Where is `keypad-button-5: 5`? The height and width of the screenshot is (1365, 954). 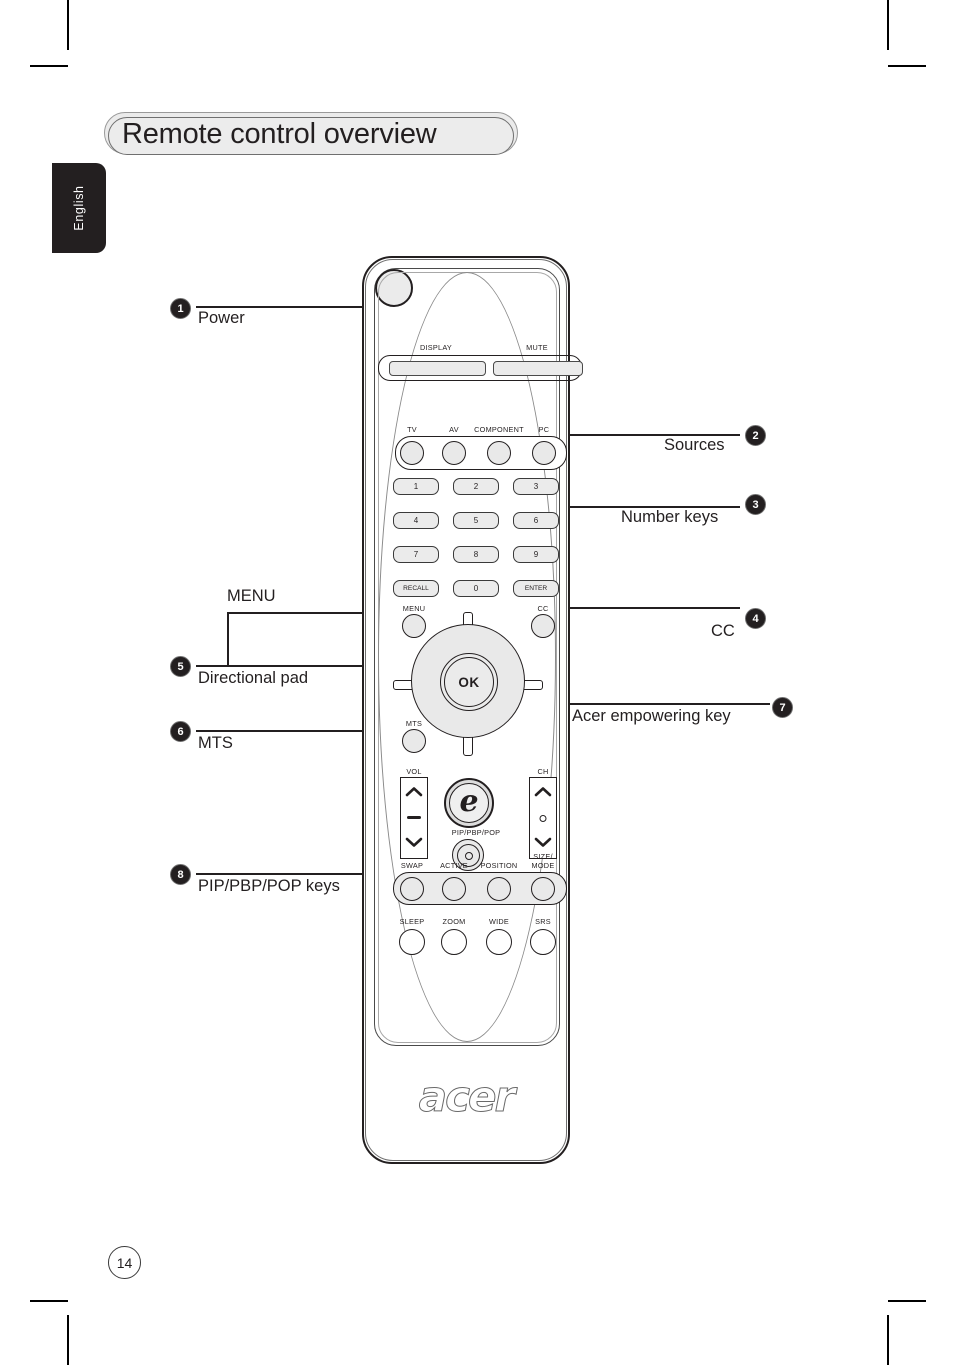
keypad-button-5: 5 is located at coordinates (476, 520).